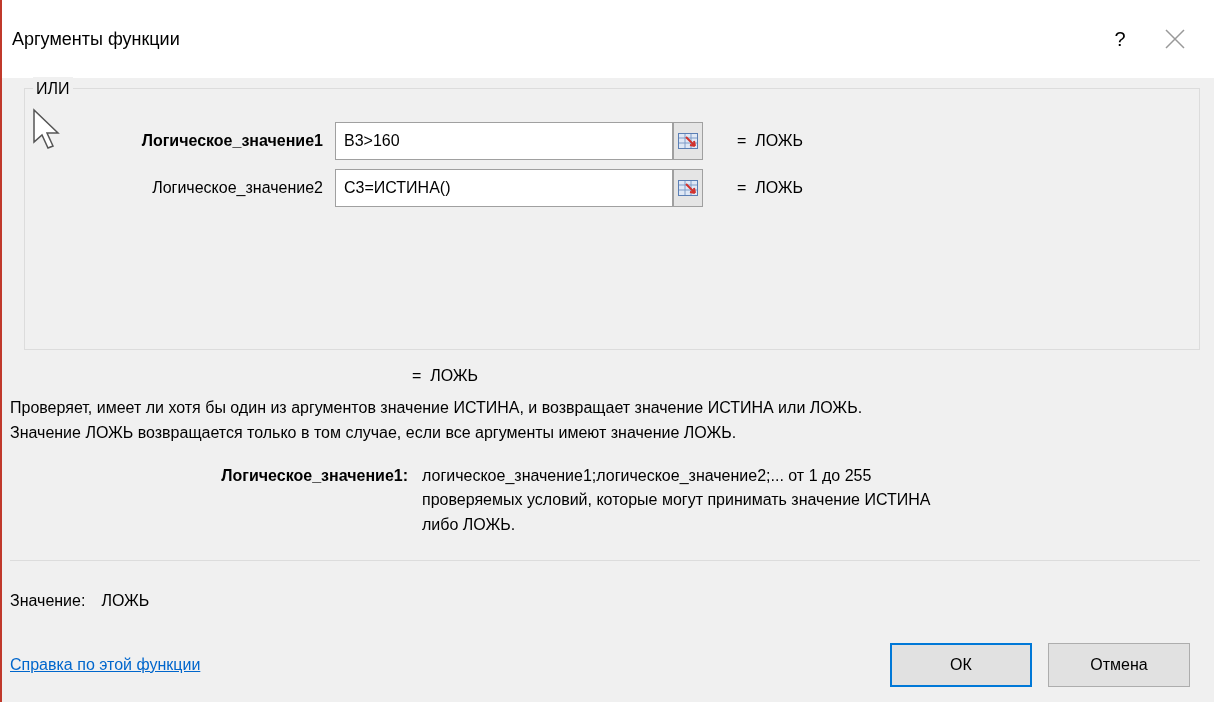  Describe the element at coordinates (1175, 39) in the screenshot. I see `close-icon` at that location.